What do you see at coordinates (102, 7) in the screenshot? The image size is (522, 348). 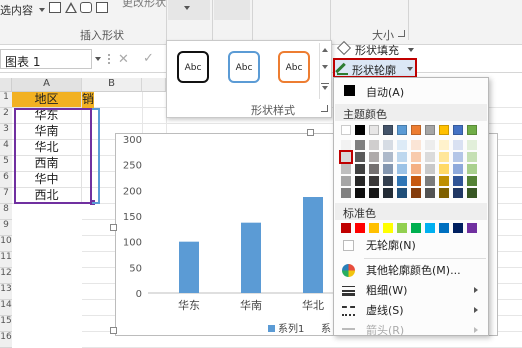 I see `square-shape-icon` at bounding box center [102, 7].